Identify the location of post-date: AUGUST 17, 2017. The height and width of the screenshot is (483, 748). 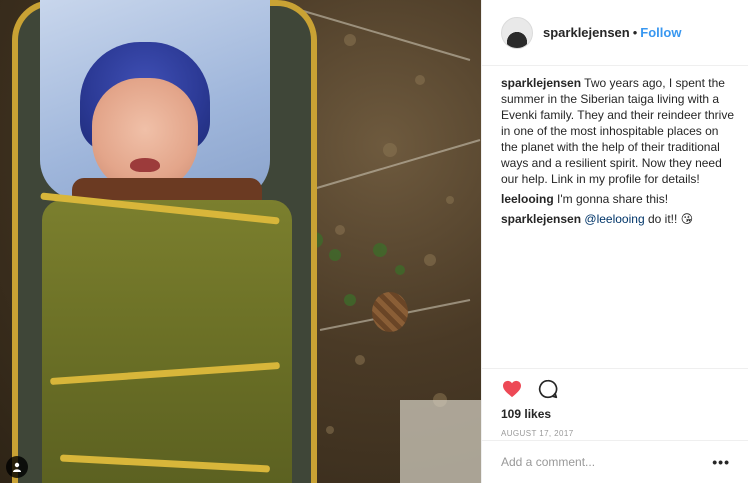
(537, 433).